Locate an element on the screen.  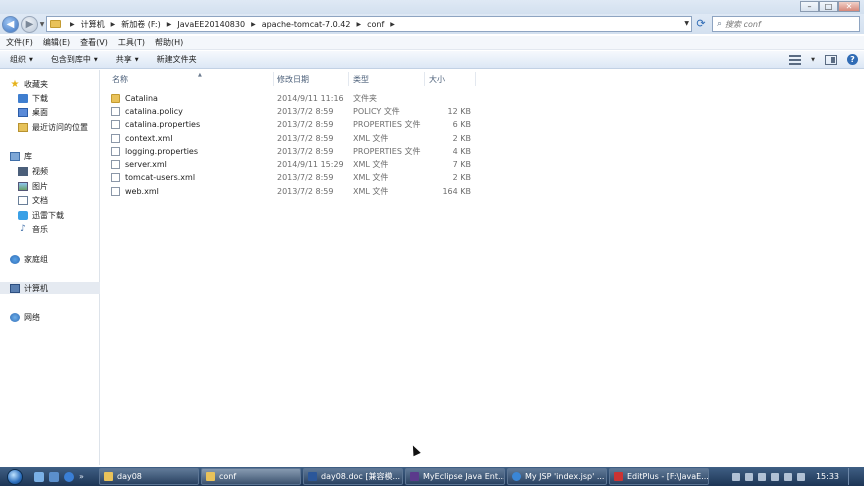
recent-pages-dropdown: ▼ is located at coordinates (42, 24).